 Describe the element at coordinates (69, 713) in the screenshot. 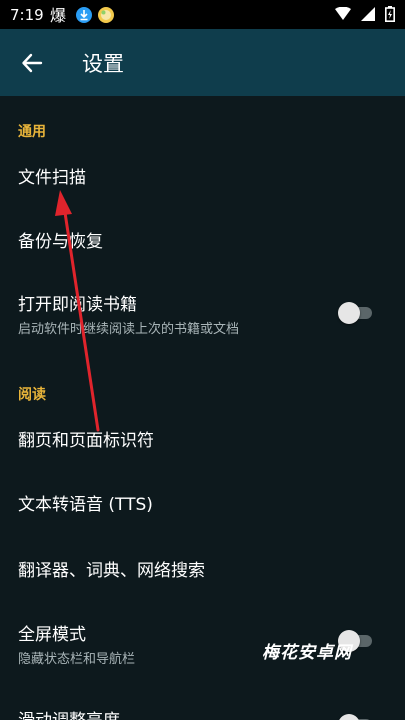

I see `item-title: 滑动调整亮度` at that location.